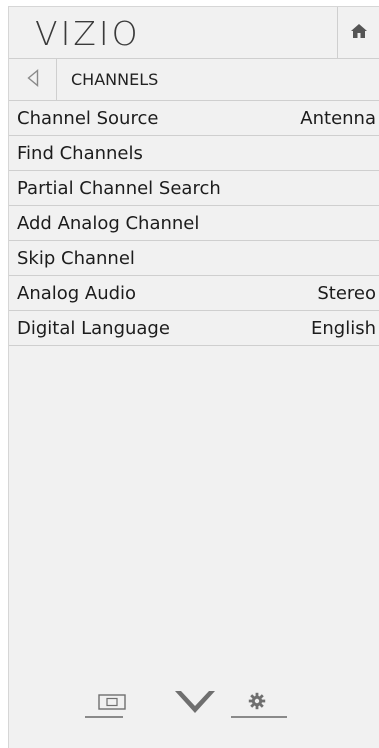 This screenshot has height=748, width=379. Describe the element at coordinates (194, 258) in the screenshot. I see `menu-item-skip-channel: Skip Channel` at that location.